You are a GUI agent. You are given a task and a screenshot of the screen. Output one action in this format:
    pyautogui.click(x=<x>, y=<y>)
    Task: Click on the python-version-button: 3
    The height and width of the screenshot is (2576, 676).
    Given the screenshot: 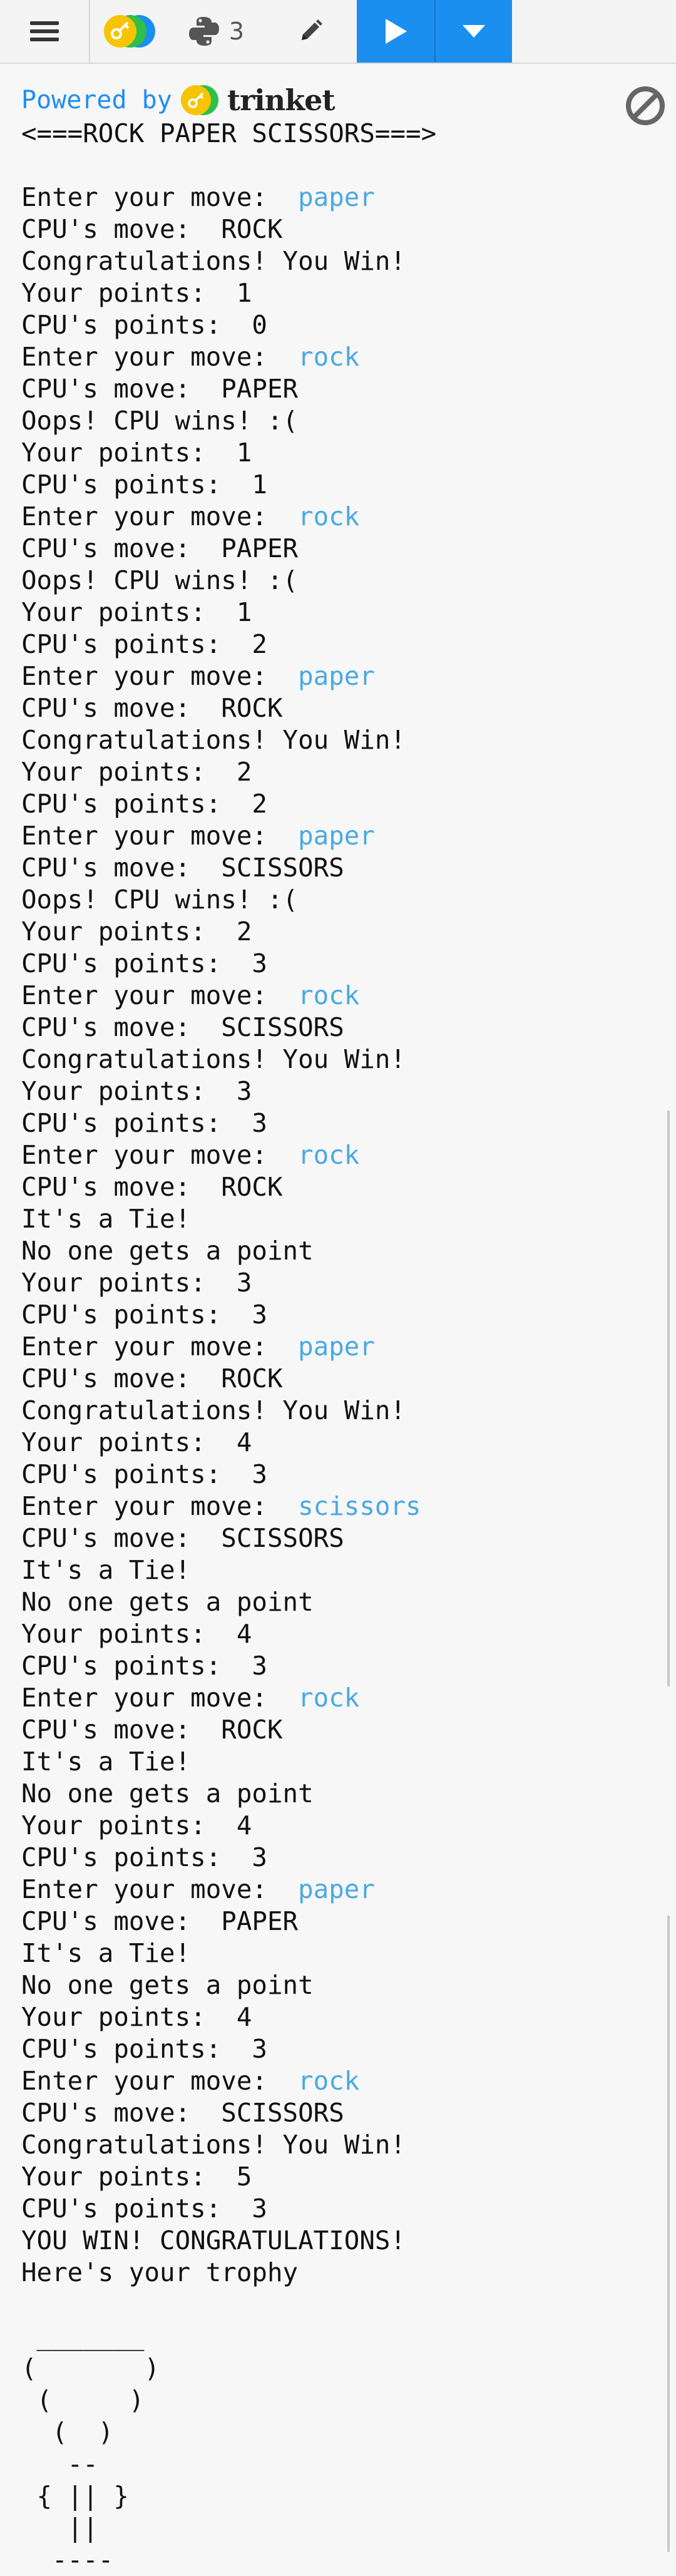 What is the action you would take?
    pyautogui.click(x=216, y=31)
    